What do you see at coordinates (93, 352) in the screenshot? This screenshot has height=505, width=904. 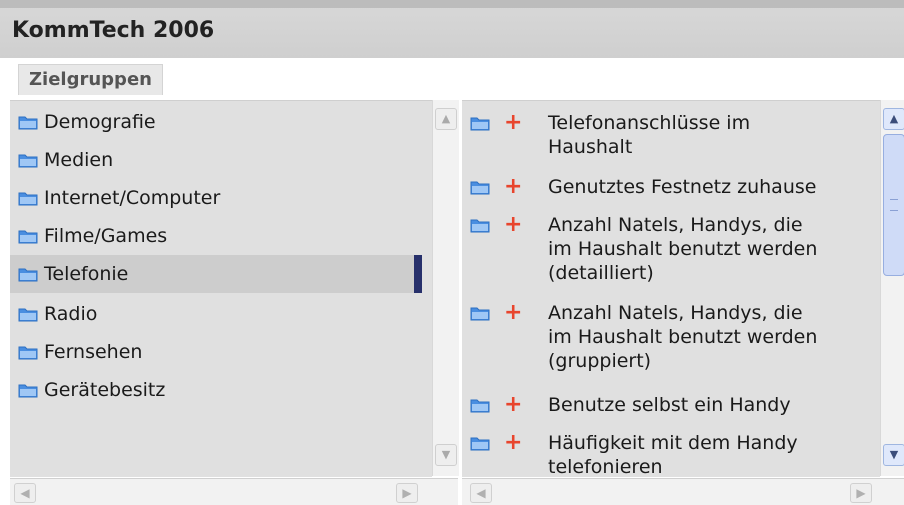 I see `list-item-label: Fernsehen` at bounding box center [93, 352].